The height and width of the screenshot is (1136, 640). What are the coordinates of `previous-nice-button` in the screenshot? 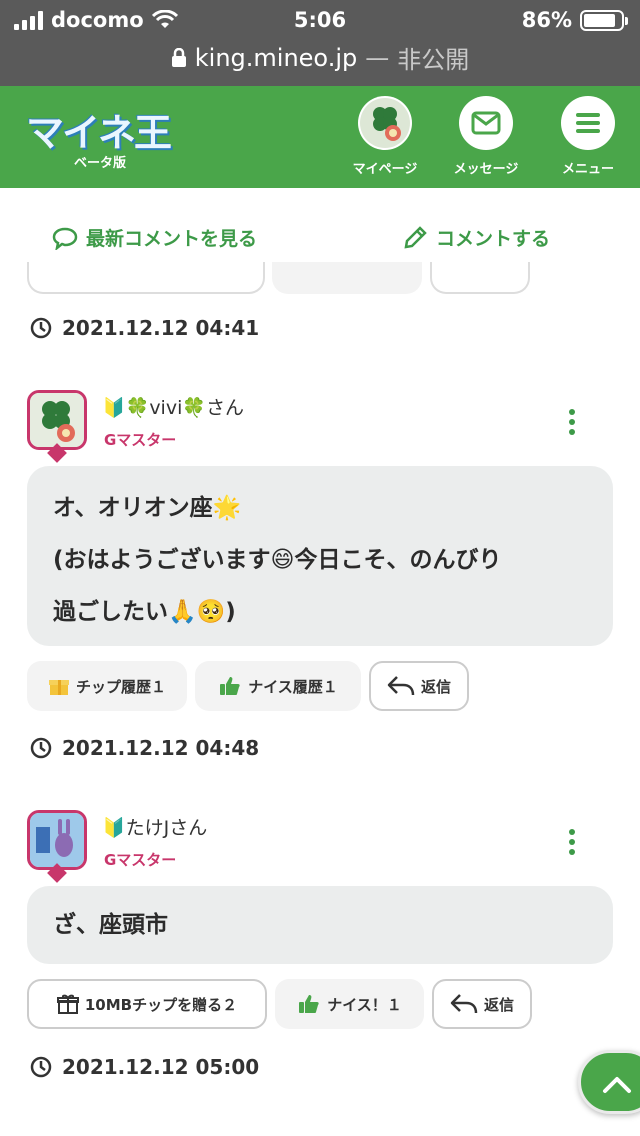 It's located at (347, 278).